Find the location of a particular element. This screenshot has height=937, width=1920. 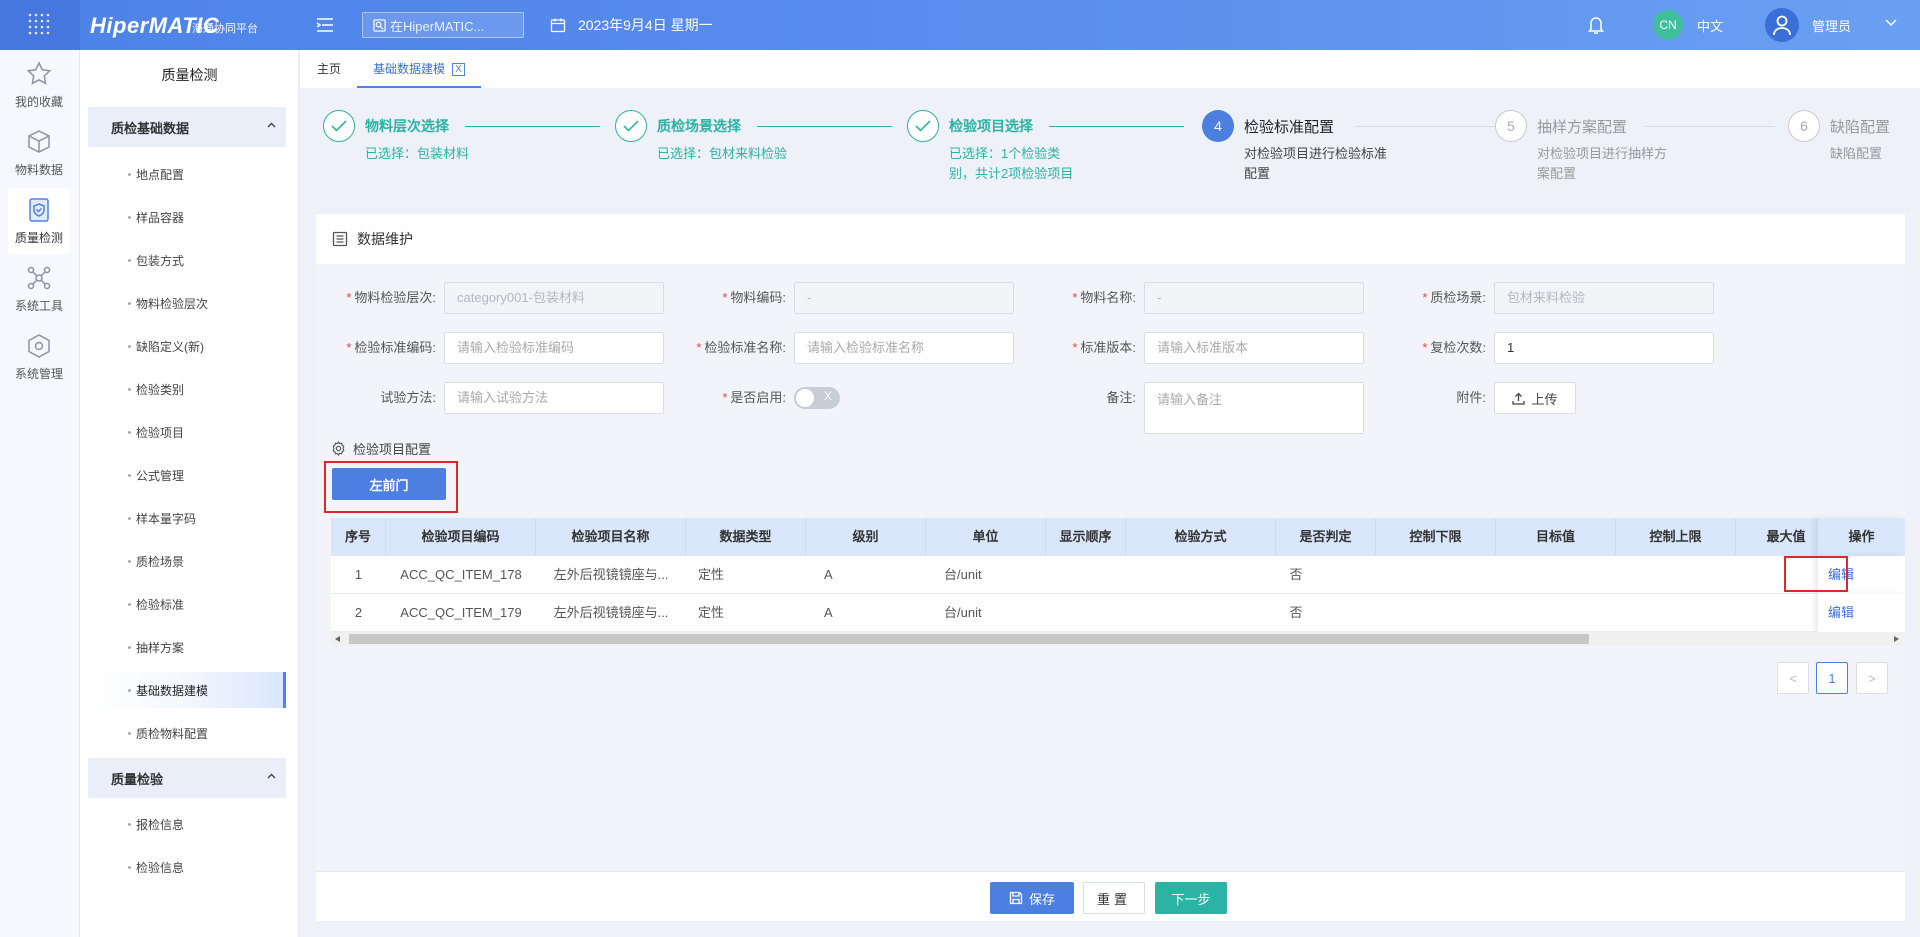

sidebar-item: 公式管理 is located at coordinates (187, 475).